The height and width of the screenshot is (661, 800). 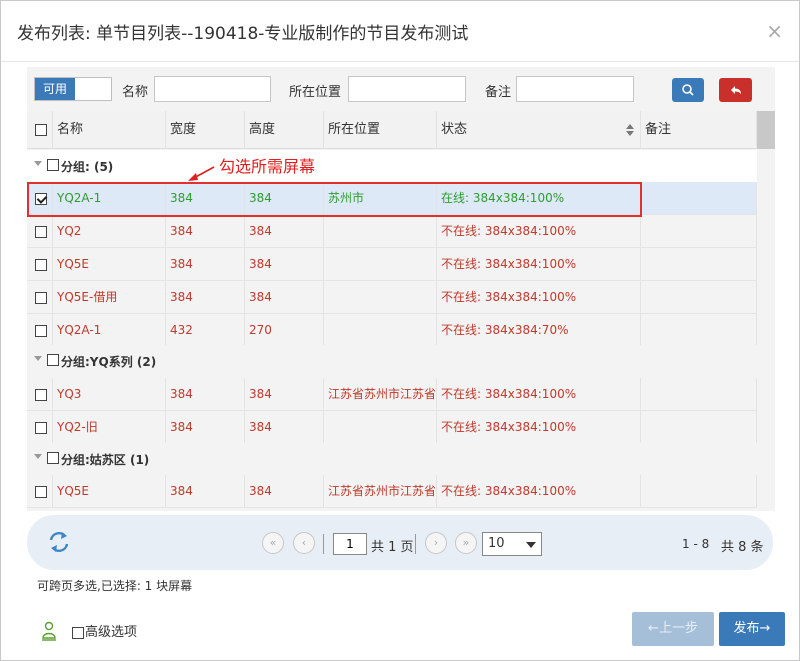 I want to click on reset-button, so click(x=735, y=90).